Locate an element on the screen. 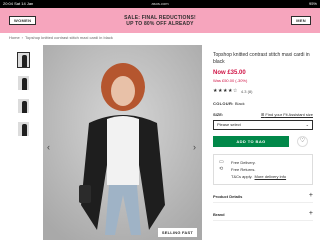 Image resolution: width=320 pixels, height=240 pixels. star-rating-icon: ★★★★☆ is located at coordinates (225, 91).